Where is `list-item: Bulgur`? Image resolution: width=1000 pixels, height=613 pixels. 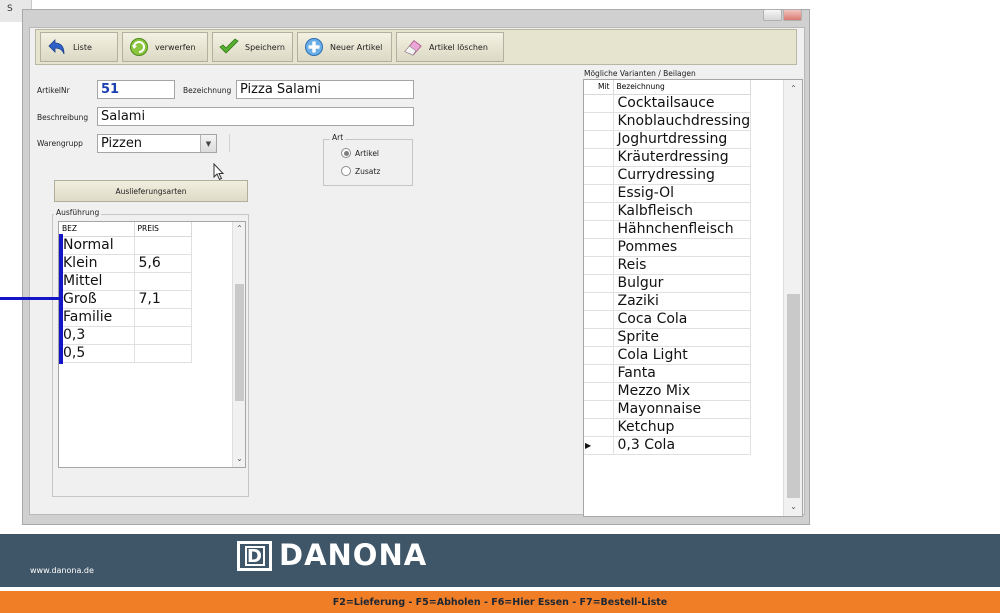 list-item: Bulgur is located at coordinates (668, 283).